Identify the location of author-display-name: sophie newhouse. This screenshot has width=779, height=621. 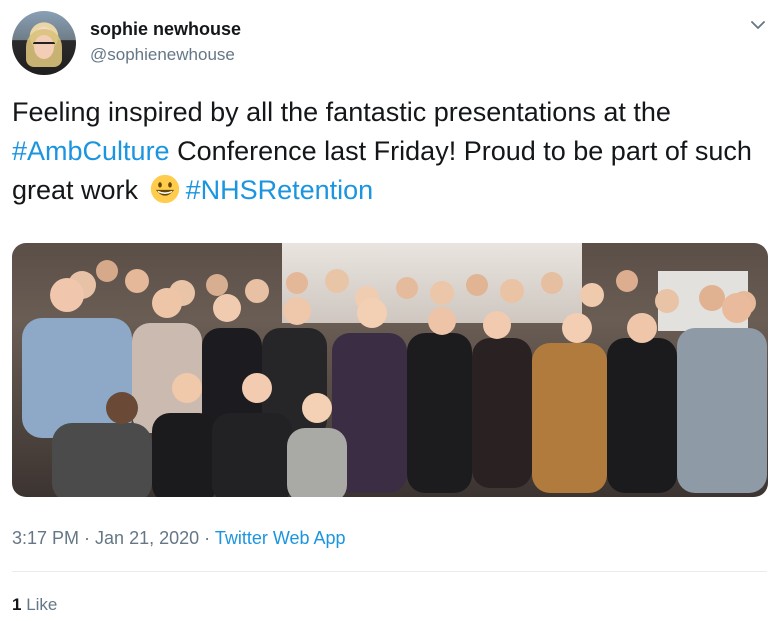
(165, 29).